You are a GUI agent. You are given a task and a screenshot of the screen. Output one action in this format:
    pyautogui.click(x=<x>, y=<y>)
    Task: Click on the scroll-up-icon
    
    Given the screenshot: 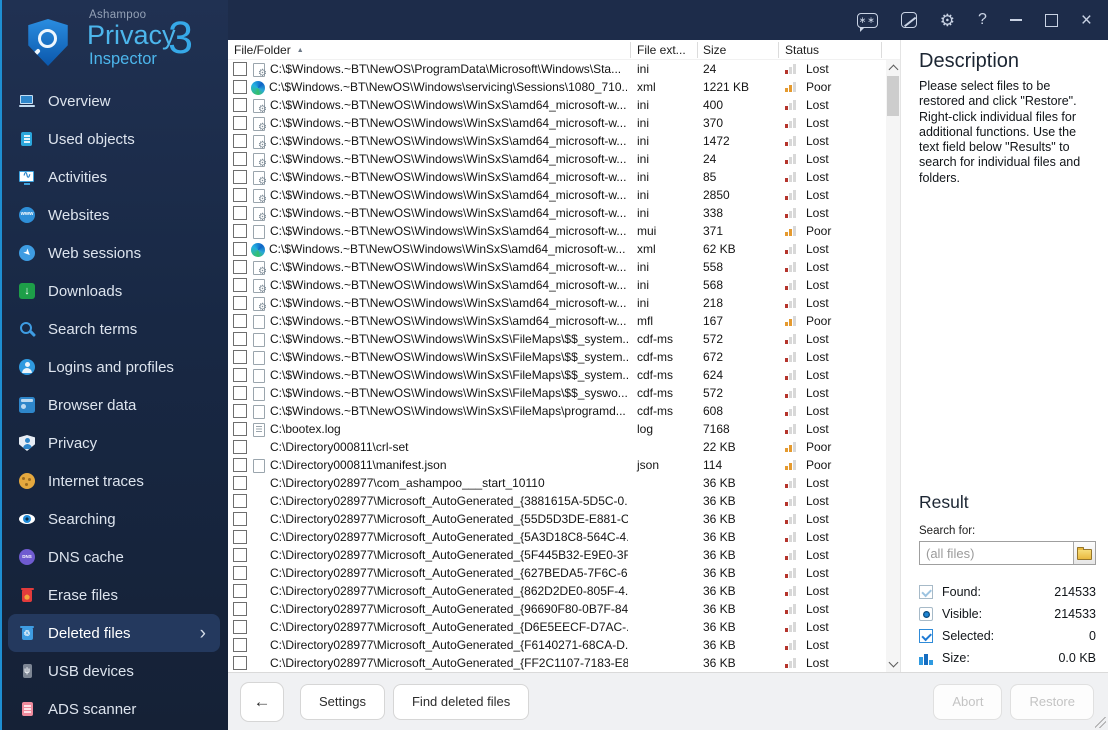 What is the action you would take?
    pyautogui.click(x=893, y=69)
    